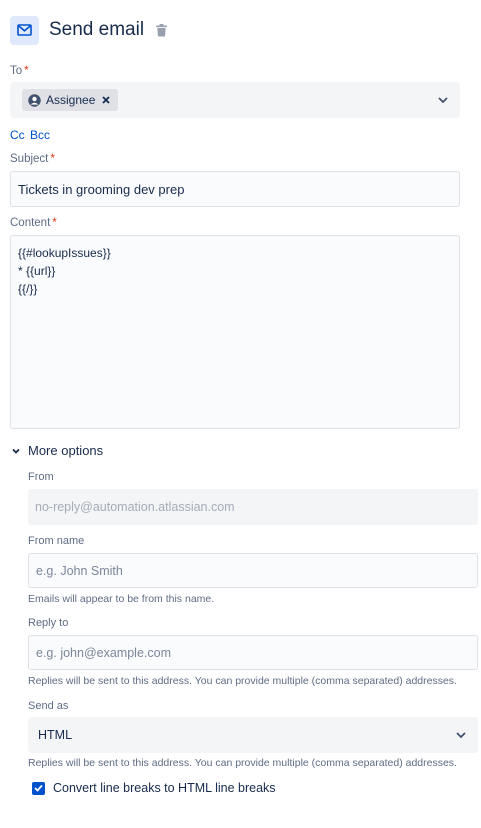 The width and height of the screenshot is (481, 828). What do you see at coordinates (253, 735) in the screenshot?
I see `send-as-select: HTML` at bounding box center [253, 735].